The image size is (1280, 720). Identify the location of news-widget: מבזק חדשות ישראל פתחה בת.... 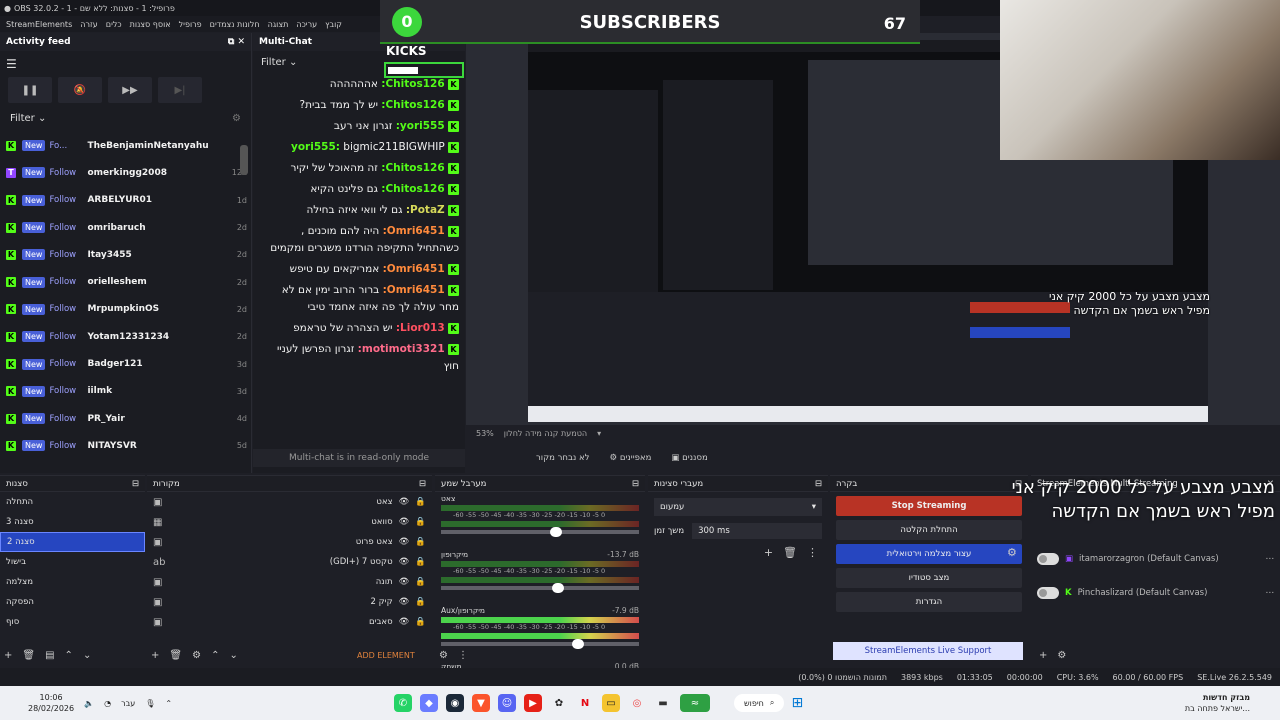
(1217, 703).